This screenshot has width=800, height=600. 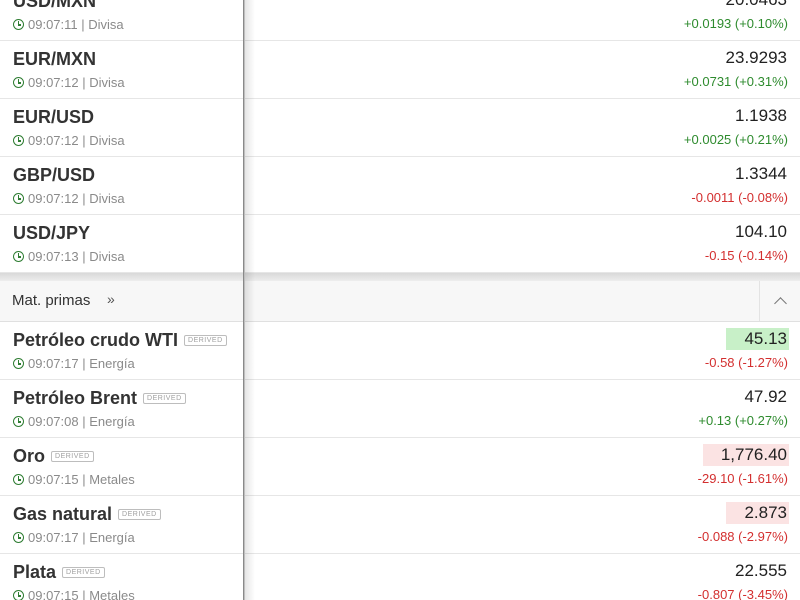 I want to click on instrument-name: Gas natural, so click(x=62, y=514).